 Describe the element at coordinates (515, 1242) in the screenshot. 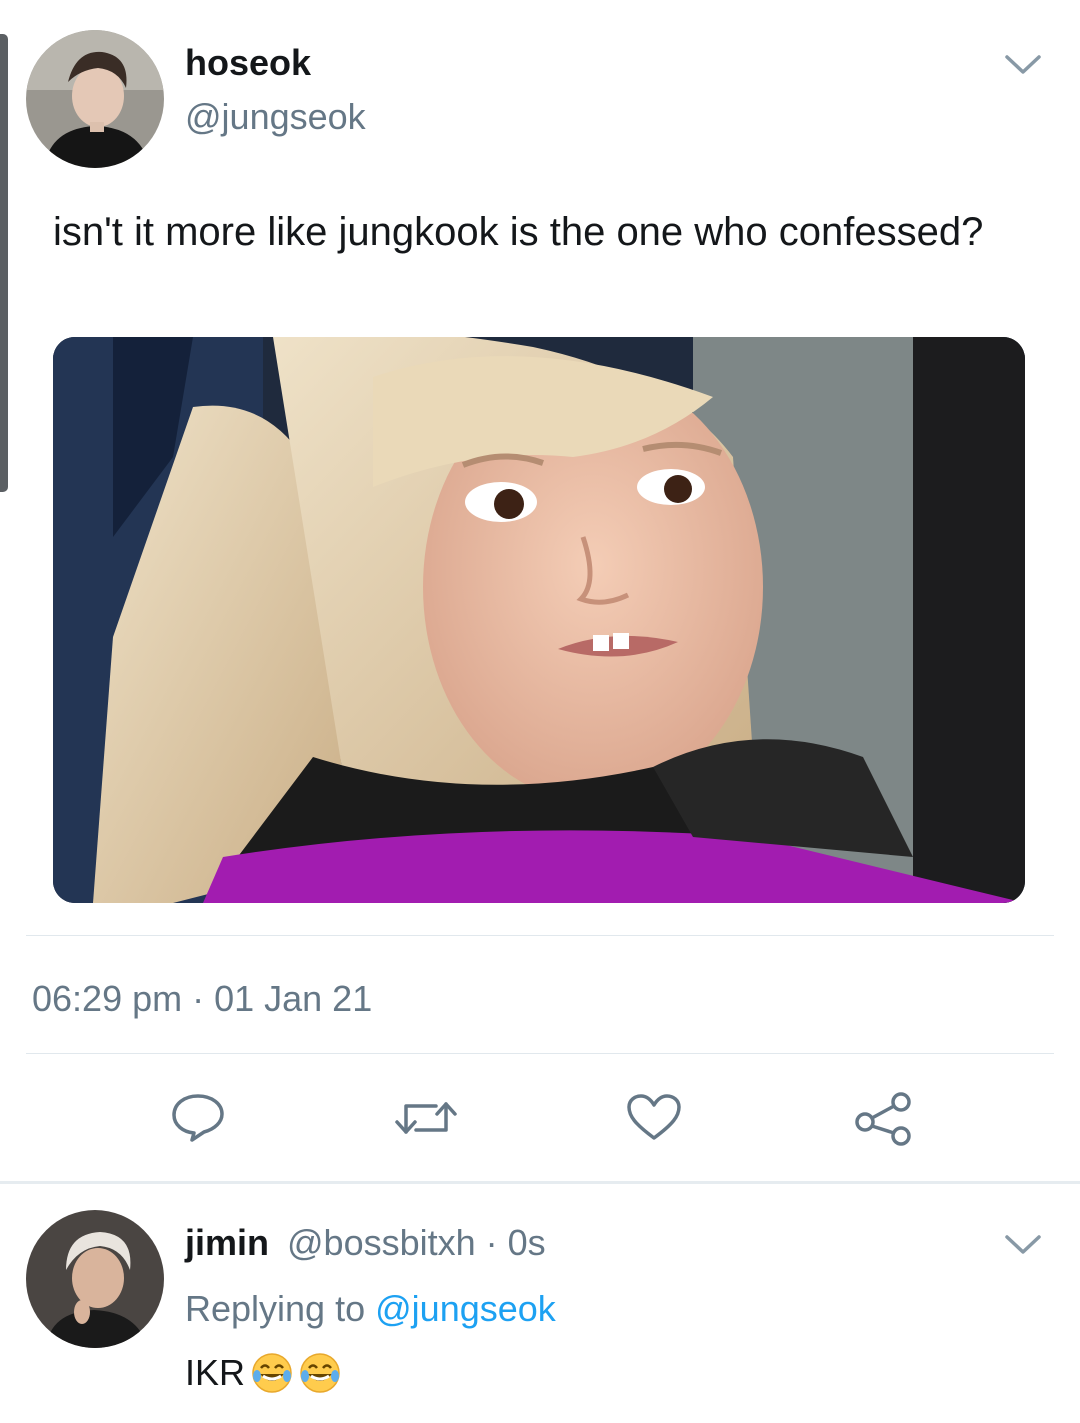

I see `reply-time: · 0s` at that location.